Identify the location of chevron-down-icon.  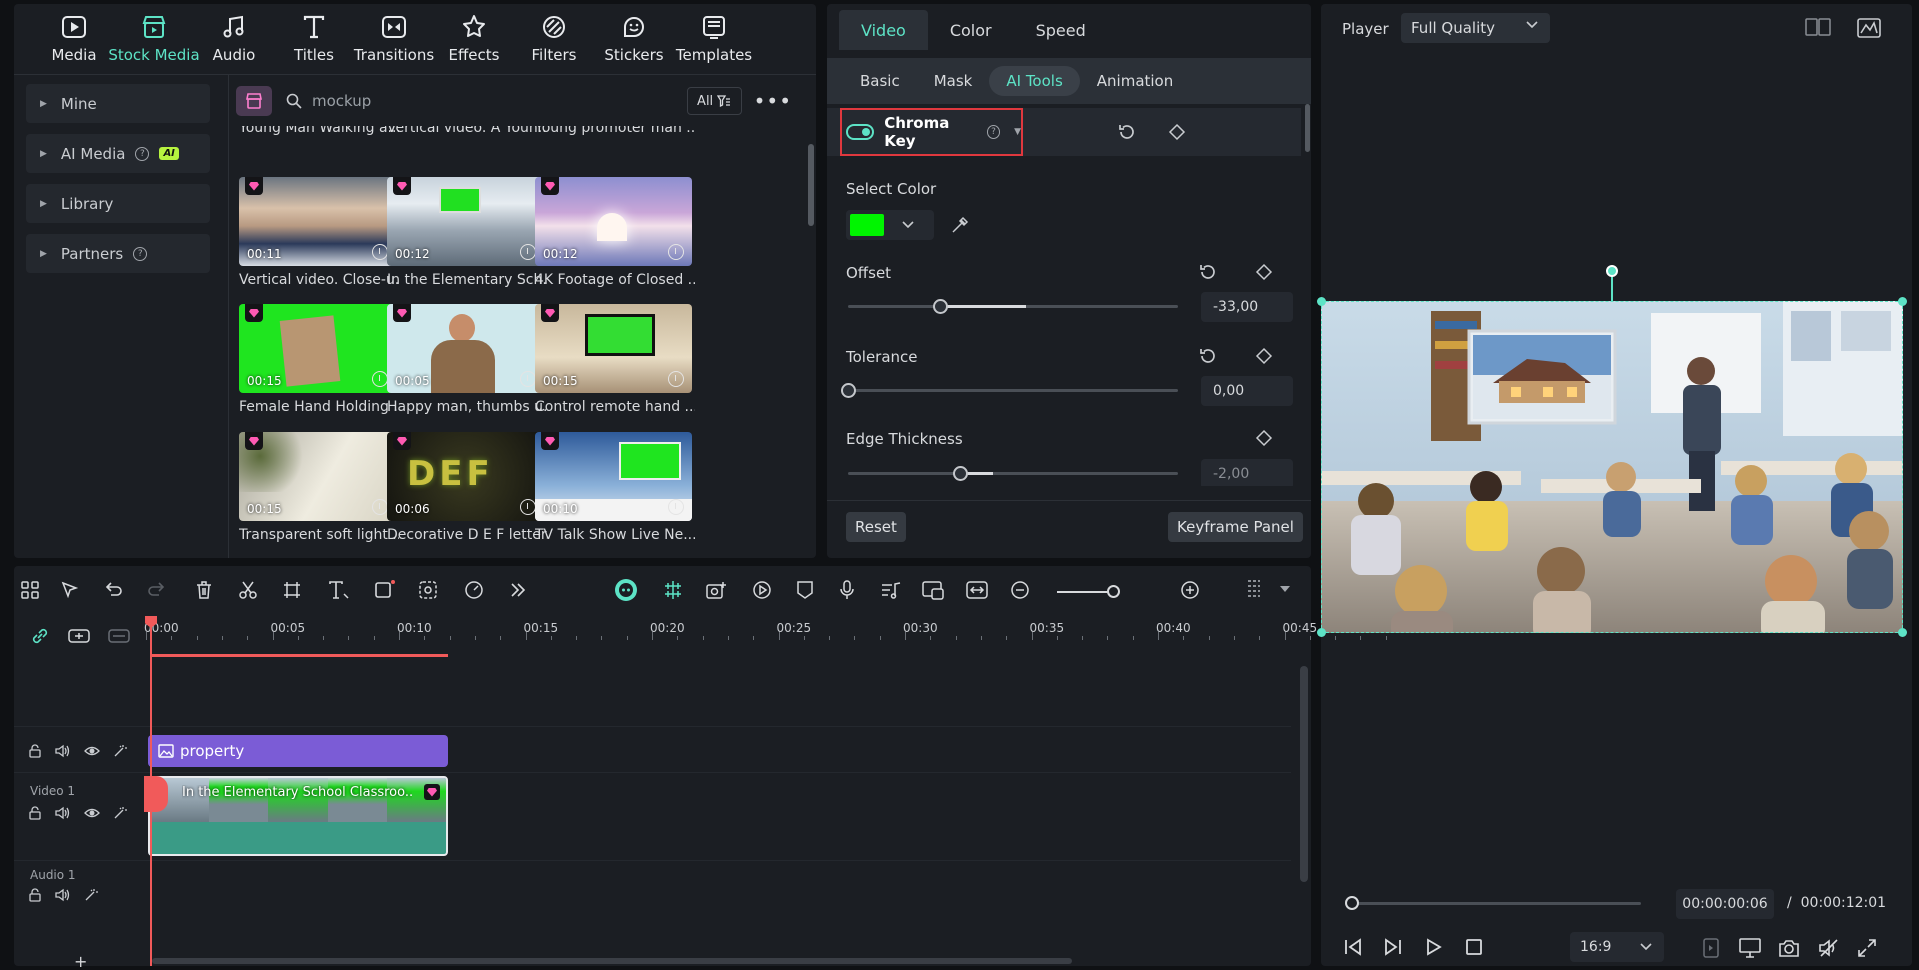
(1285, 589).